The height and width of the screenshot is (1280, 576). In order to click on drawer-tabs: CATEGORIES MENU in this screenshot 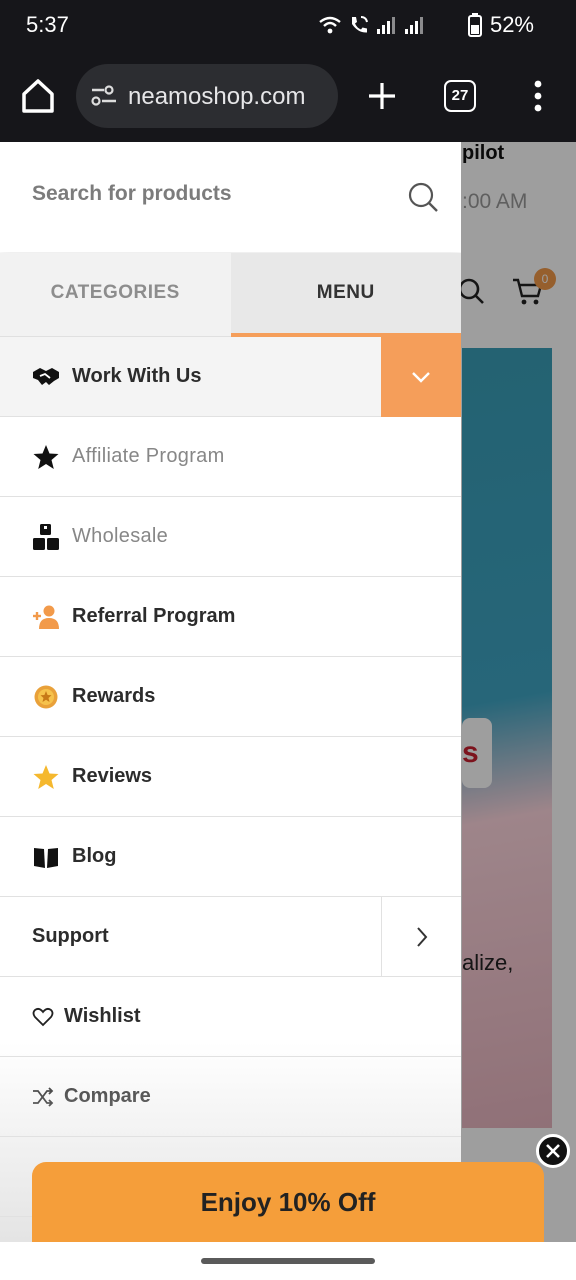, I will do `click(230, 295)`.